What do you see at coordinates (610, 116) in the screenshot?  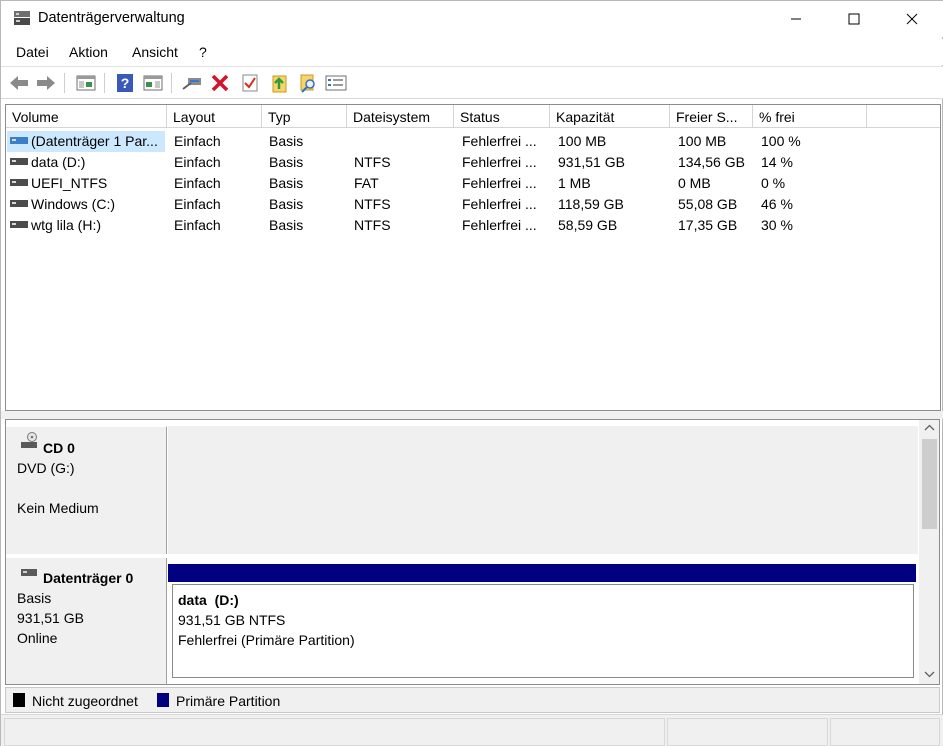 I see `column-header-kapazitaet: Kapazität` at bounding box center [610, 116].